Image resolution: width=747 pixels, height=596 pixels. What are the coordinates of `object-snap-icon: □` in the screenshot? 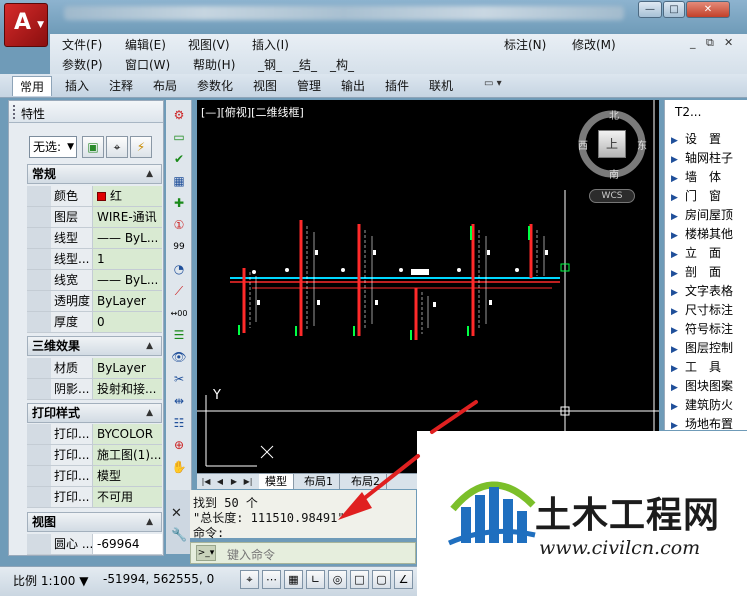 It's located at (359, 579).